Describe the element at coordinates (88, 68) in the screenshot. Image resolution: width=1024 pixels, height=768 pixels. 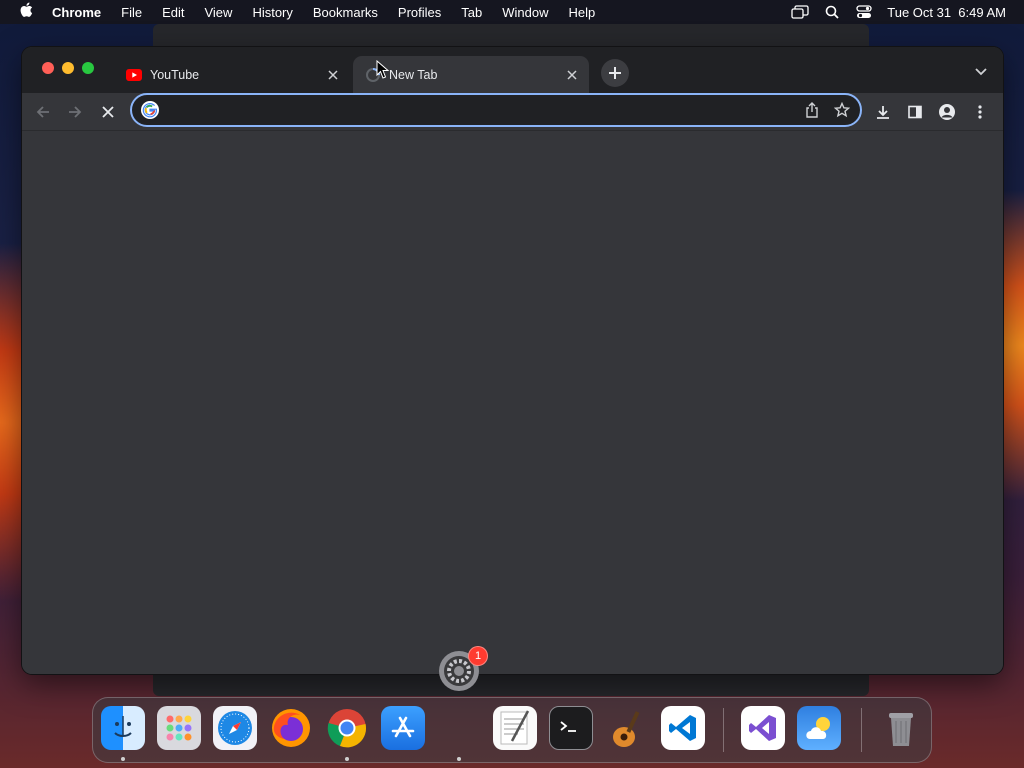
I see `window-zoom-button` at that location.